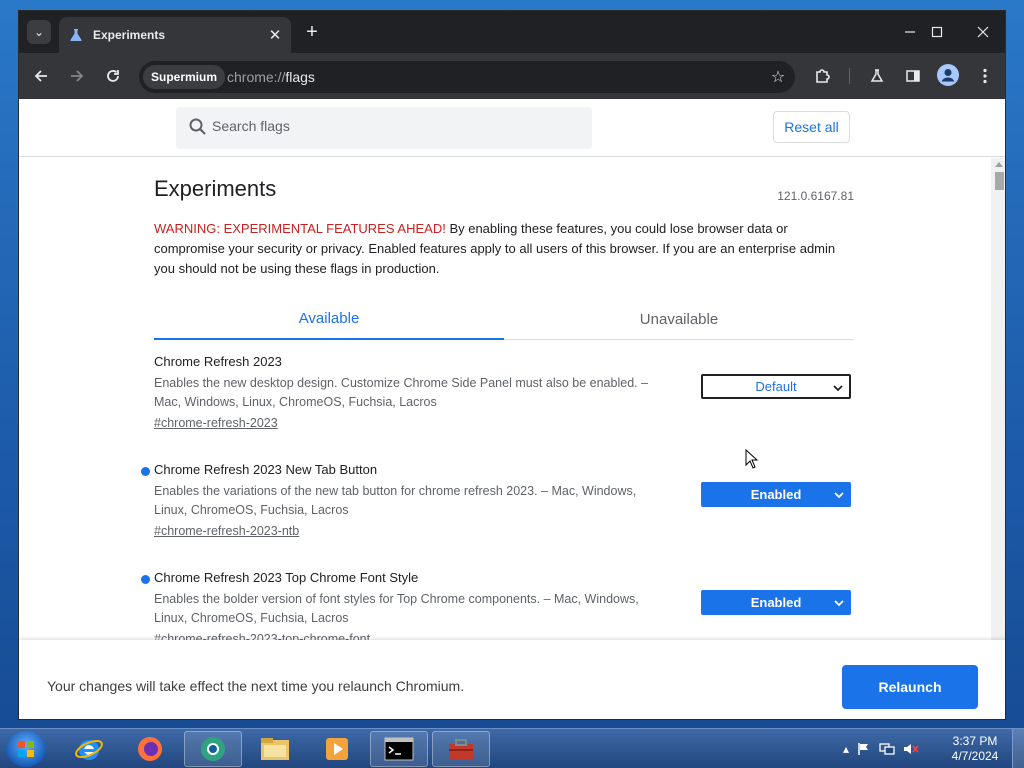 This screenshot has width=1024, height=768. What do you see at coordinates (752, 459) in the screenshot?
I see `mouse-cursor-icon` at bounding box center [752, 459].